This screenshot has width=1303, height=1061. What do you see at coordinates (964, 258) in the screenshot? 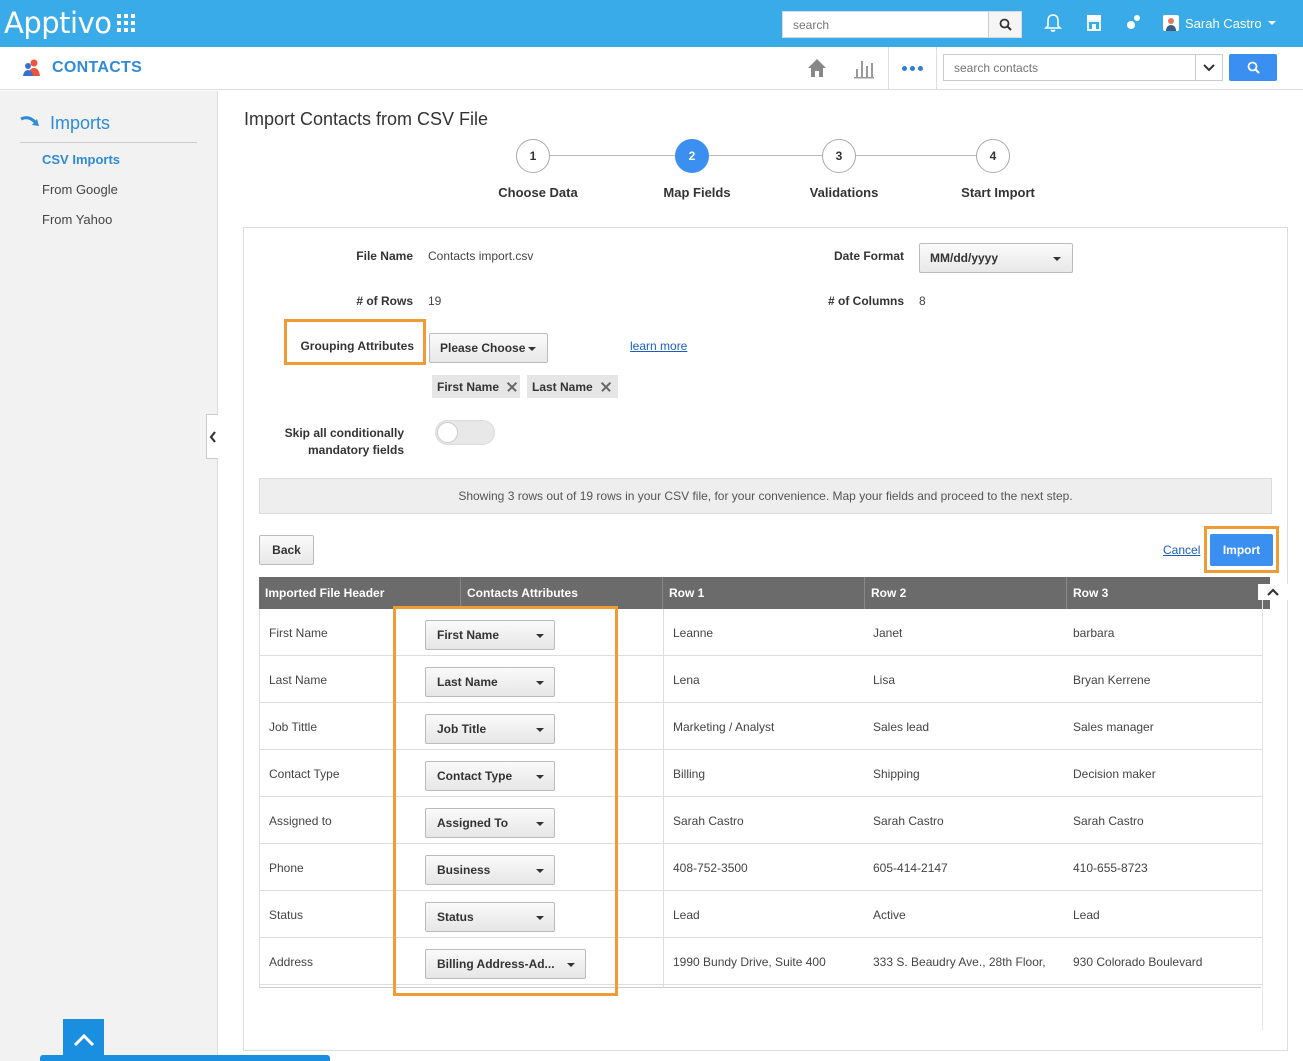
I see `date-format-value: MM/dd/yyyy` at bounding box center [964, 258].